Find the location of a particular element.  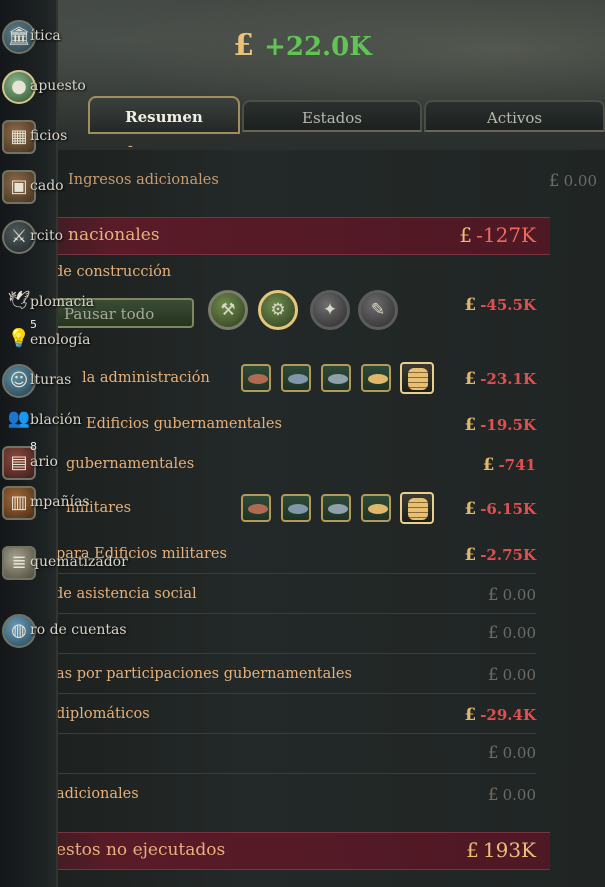

sidebar-item-label: ficios is located at coordinates (49, 136).